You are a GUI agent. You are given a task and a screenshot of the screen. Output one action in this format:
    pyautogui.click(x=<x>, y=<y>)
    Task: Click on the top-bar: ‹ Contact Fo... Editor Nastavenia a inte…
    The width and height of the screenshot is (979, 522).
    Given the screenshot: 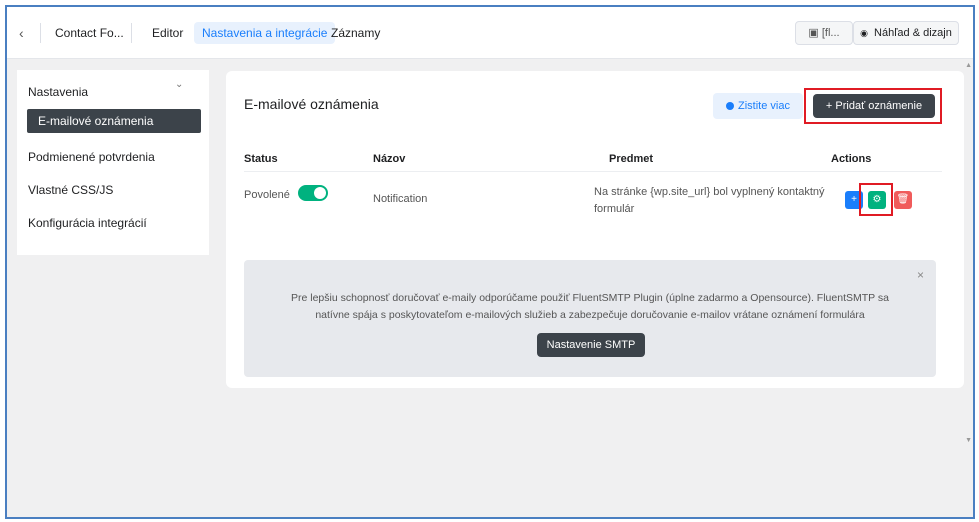 What is the action you would take?
    pyautogui.click(x=490, y=33)
    